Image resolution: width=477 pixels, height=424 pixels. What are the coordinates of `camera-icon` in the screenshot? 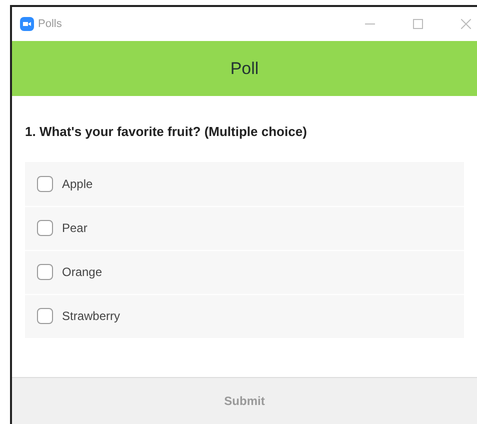 It's located at (27, 24).